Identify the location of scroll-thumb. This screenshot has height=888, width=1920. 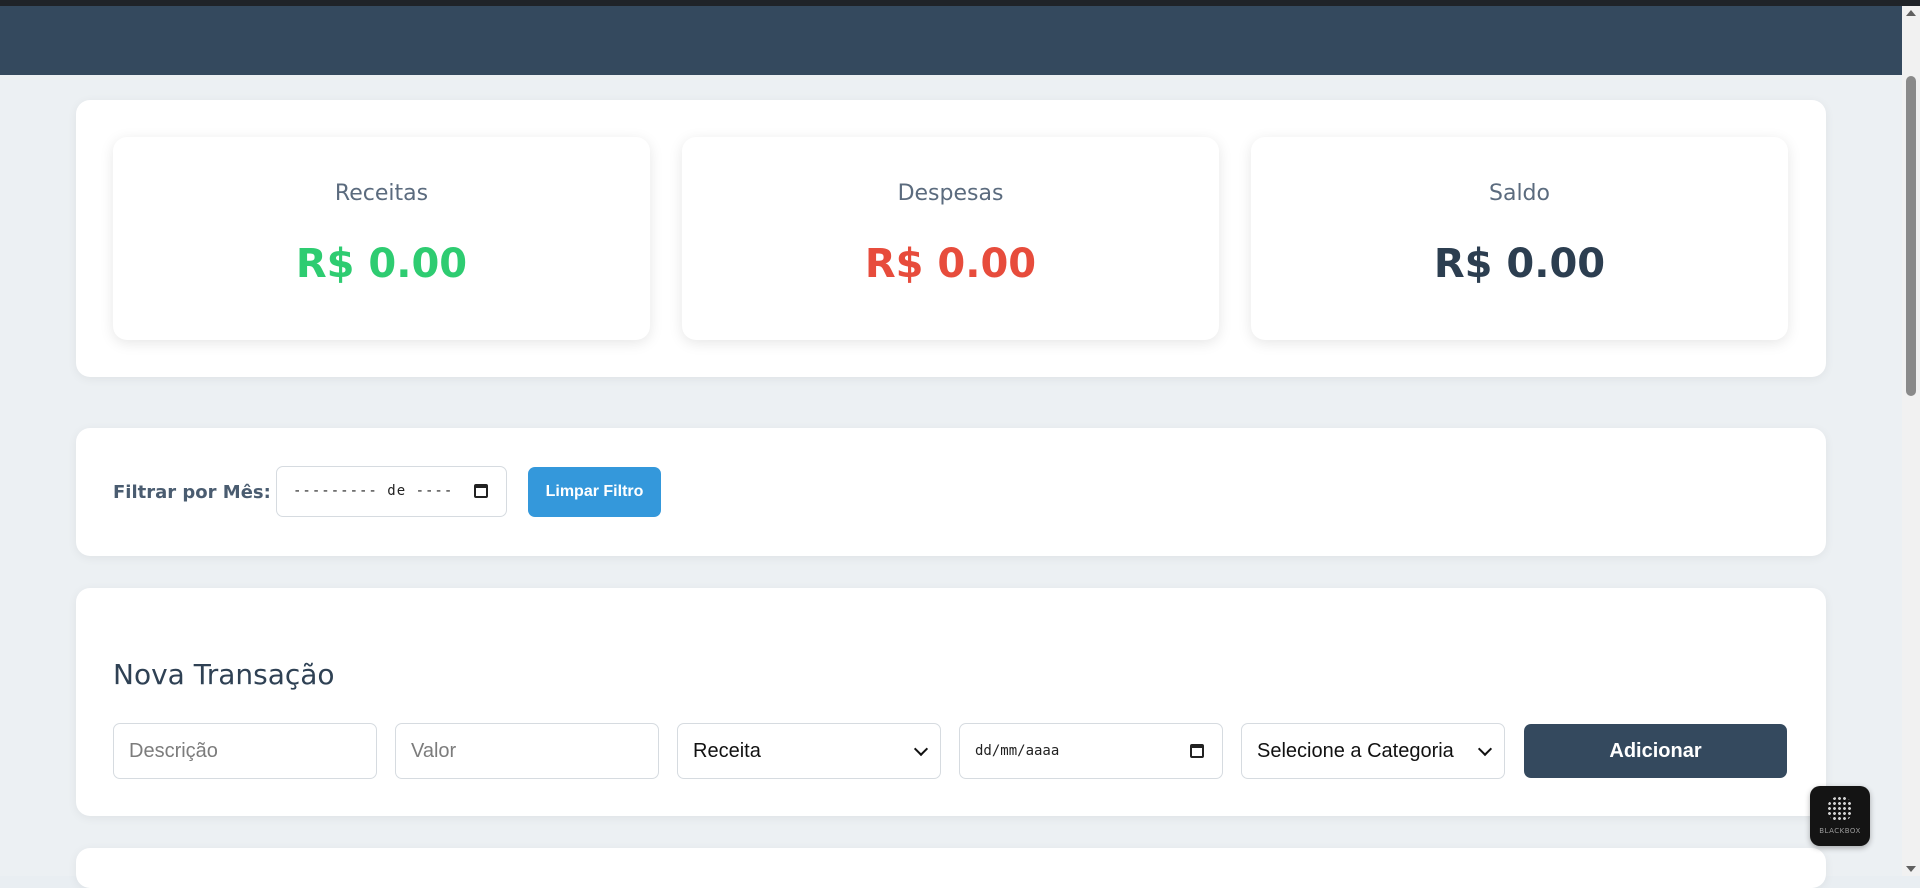
(1911, 236).